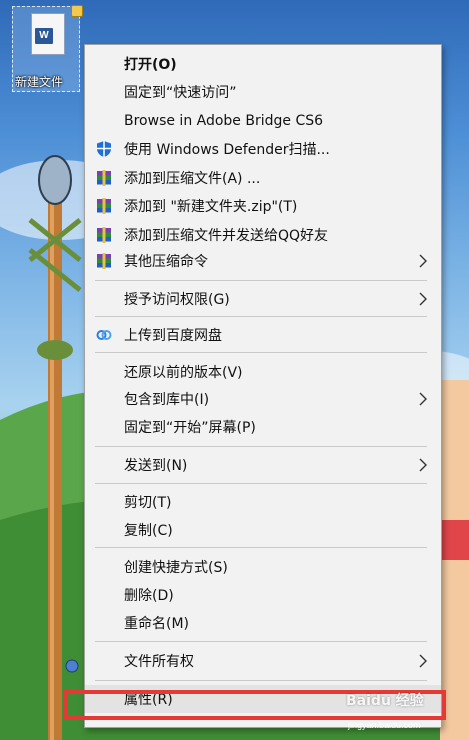 This screenshot has height=740, width=469. What do you see at coordinates (159, 662) in the screenshot?
I see `menu-item-label: 文件所有权` at bounding box center [159, 662].